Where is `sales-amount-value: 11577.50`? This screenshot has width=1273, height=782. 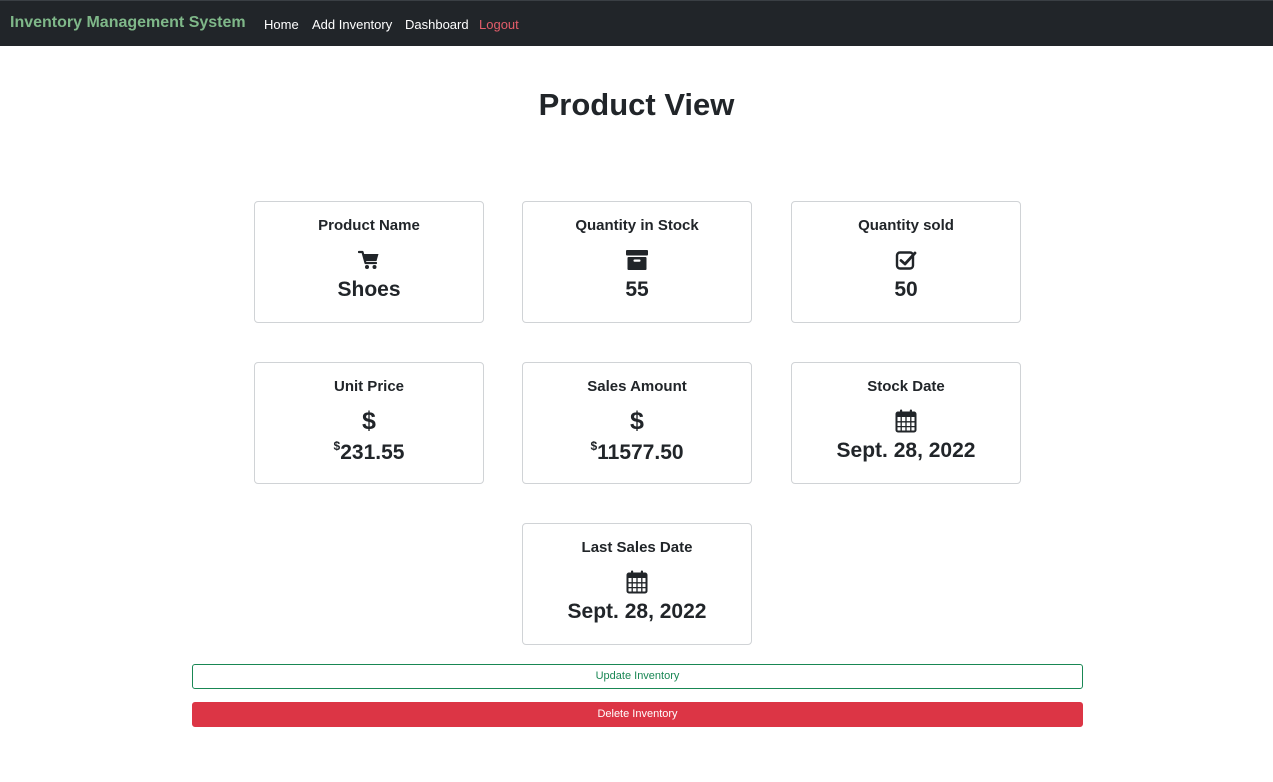
sales-amount-value: 11577.50 is located at coordinates (640, 452).